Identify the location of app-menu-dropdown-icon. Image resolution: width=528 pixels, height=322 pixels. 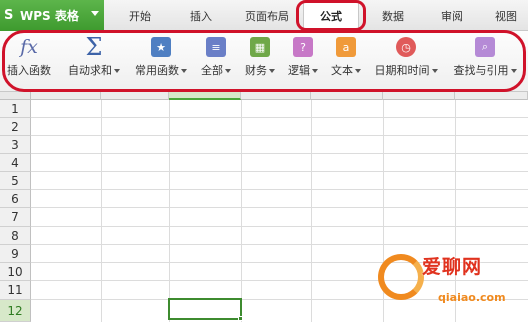
(95, 13).